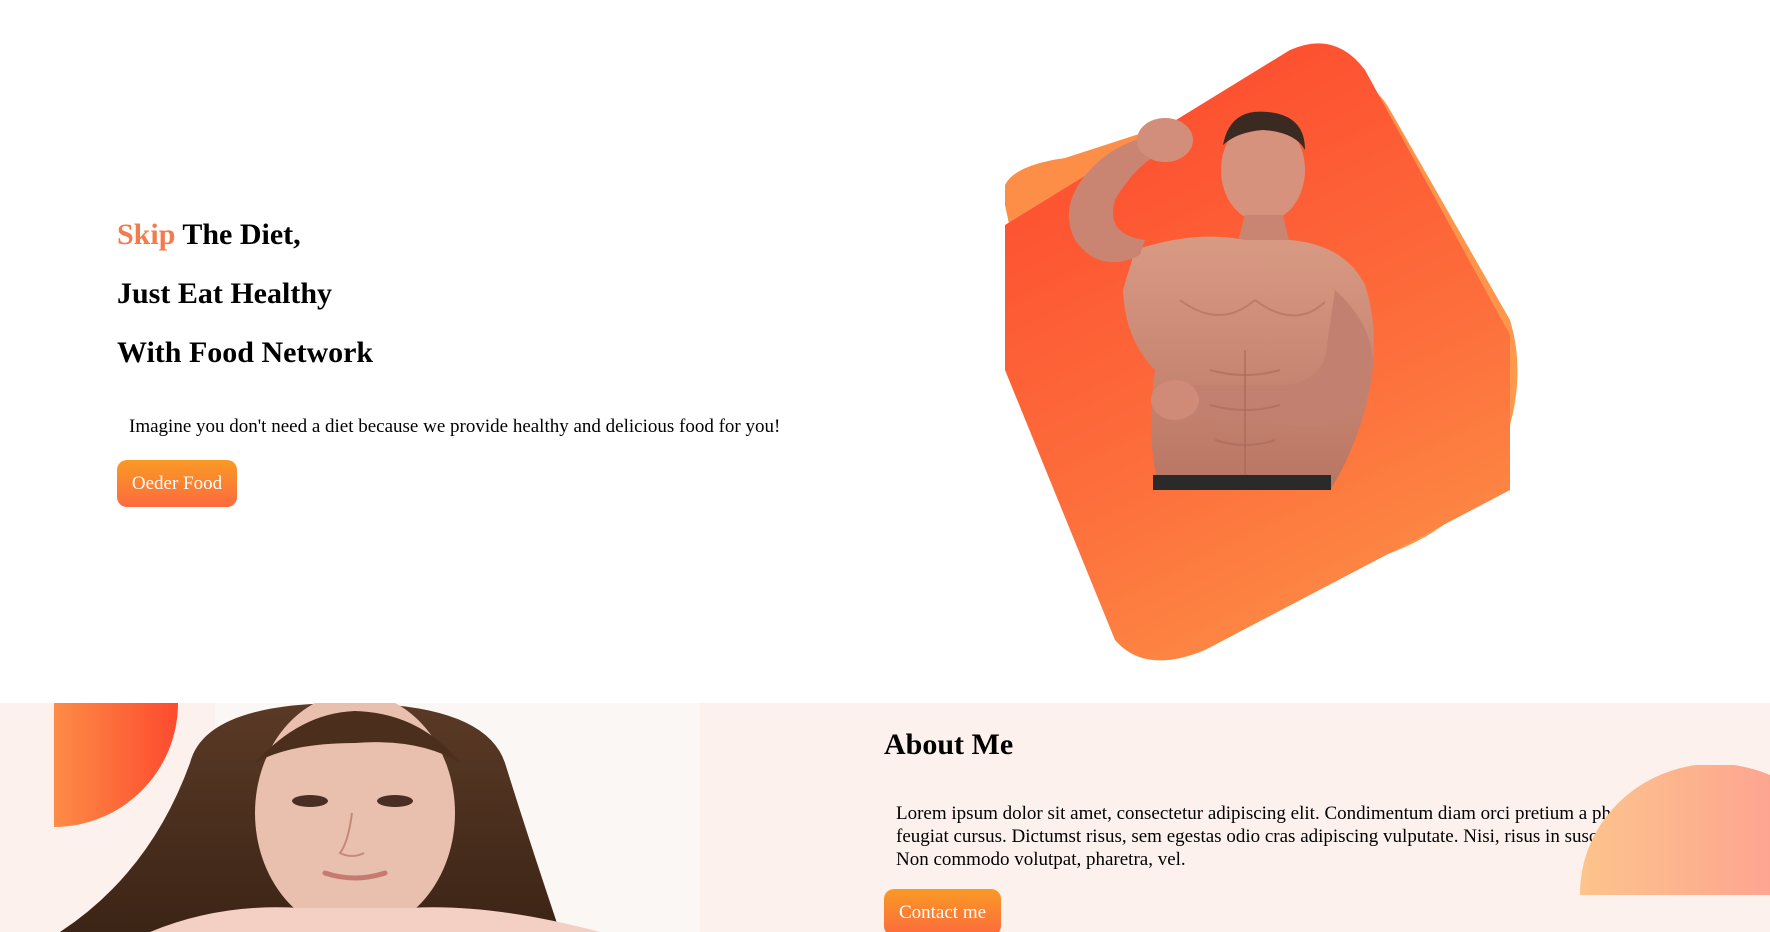 The height and width of the screenshot is (932, 1770). I want to click on hero-line1-rest: The Diet,, so click(238, 234).